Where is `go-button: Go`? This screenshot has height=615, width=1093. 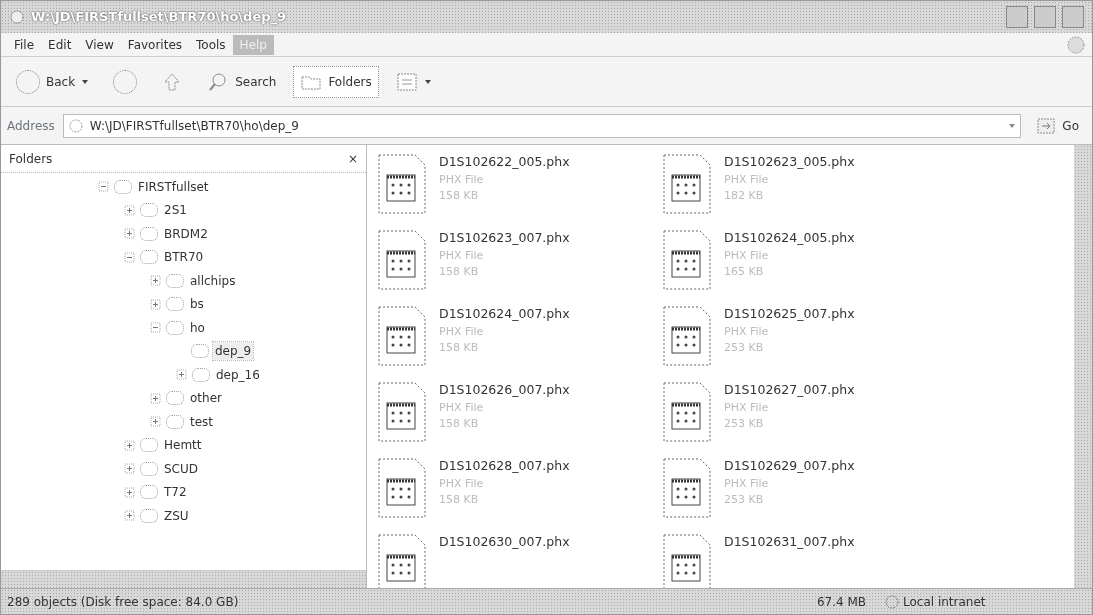
go-button: Go is located at coordinates (1057, 125).